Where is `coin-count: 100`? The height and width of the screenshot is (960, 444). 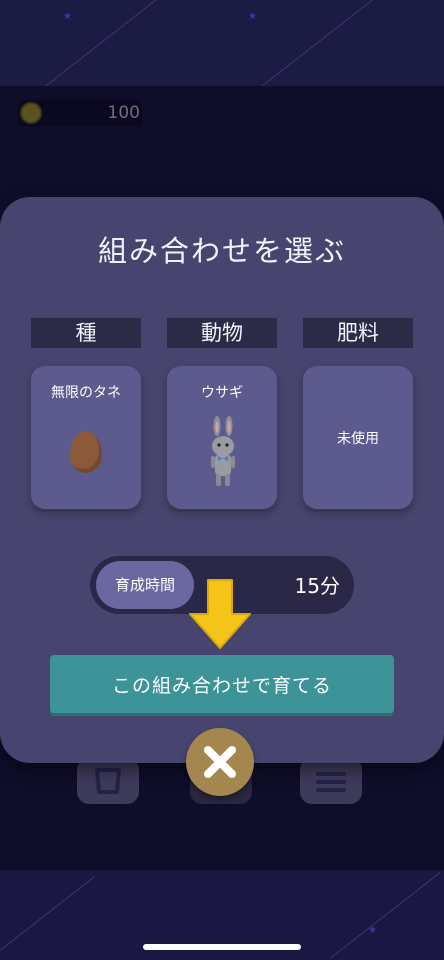 coin-count: 100 is located at coordinates (123, 113).